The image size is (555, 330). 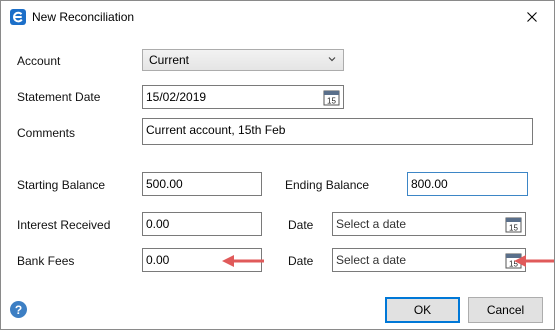 I want to click on comments-value: Current account, 15th Feb, so click(x=216, y=130).